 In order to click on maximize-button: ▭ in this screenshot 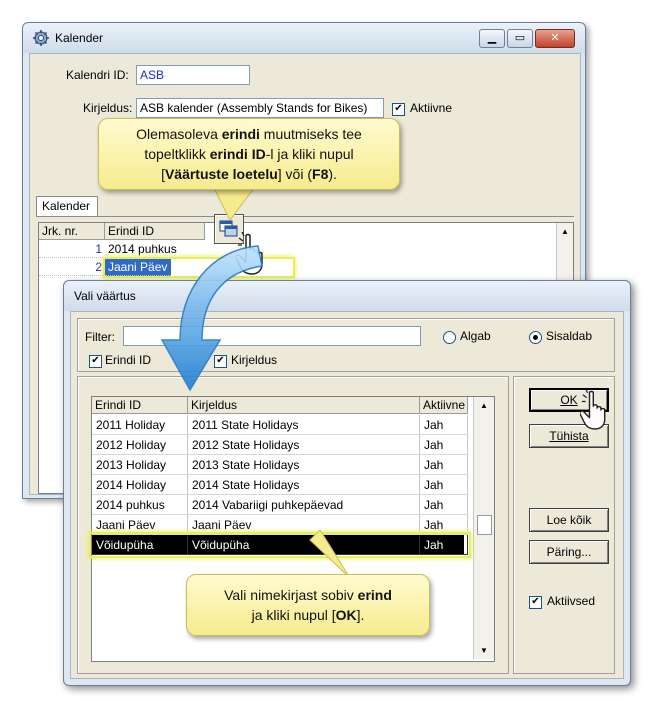, I will do `click(520, 38)`.